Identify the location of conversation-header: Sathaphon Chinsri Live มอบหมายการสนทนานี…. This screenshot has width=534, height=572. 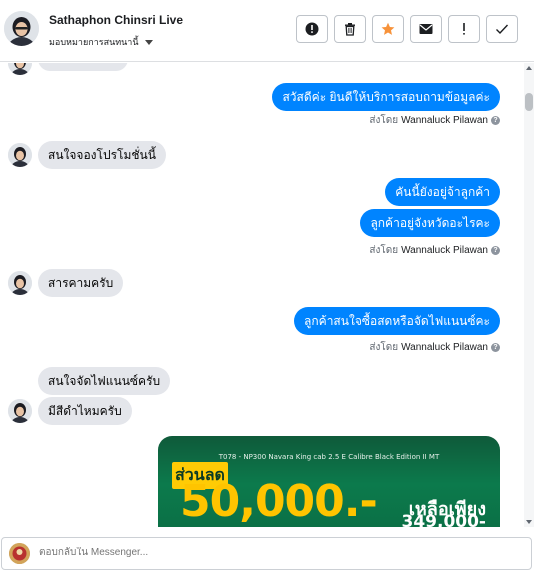
(267, 31).